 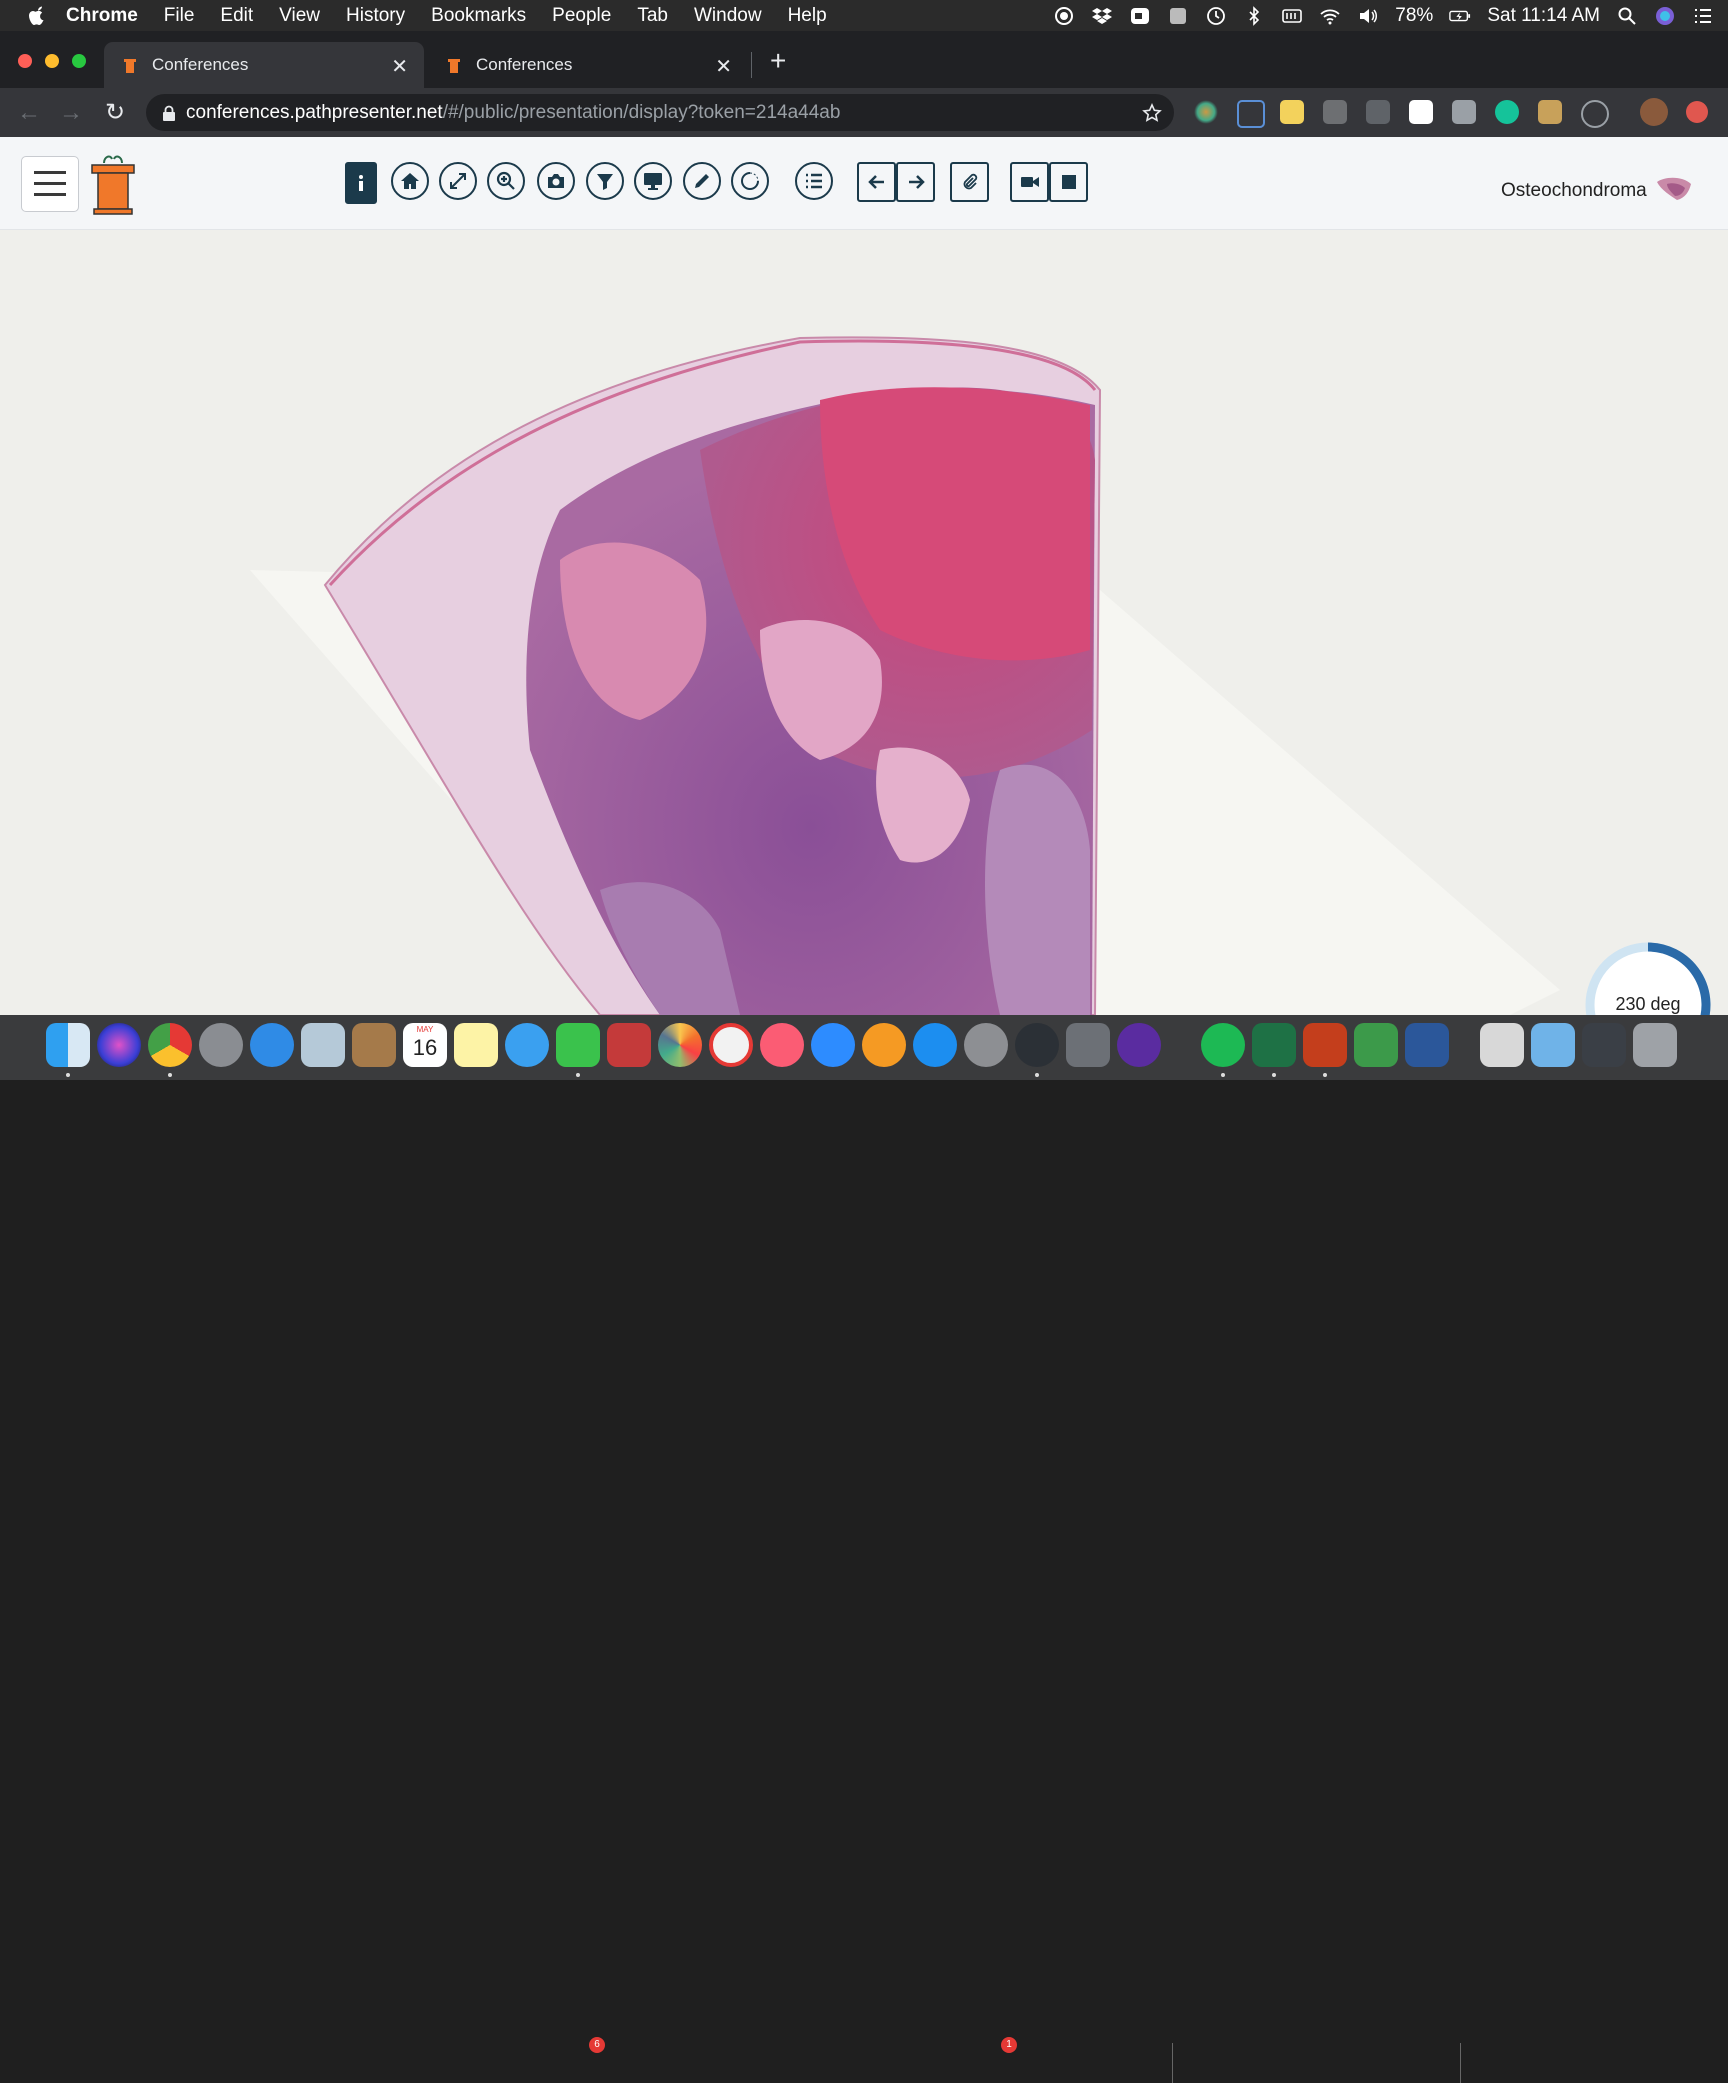 What do you see at coordinates (113, 183) in the screenshot?
I see `podium-logo-icon` at bounding box center [113, 183].